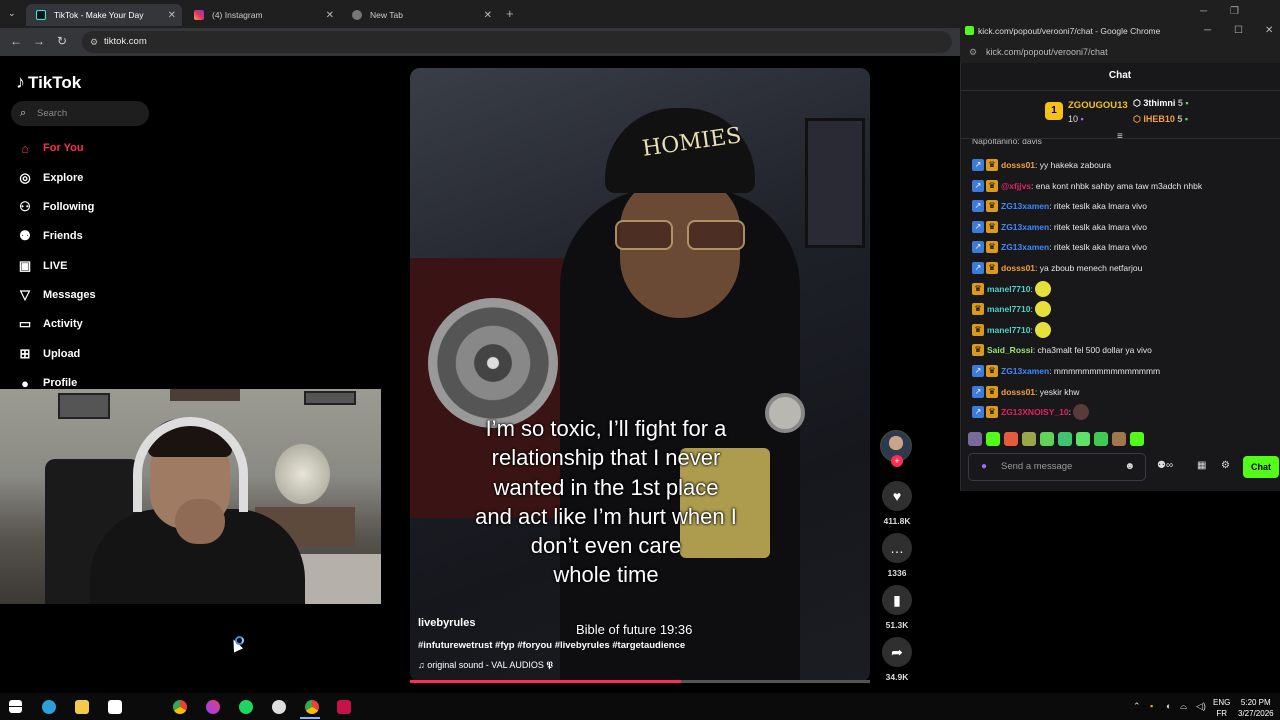 This screenshot has width=1280, height=720. Describe the element at coordinates (12, 13) in the screenshot. I see `tab-search-icon: ⌄` at that location.